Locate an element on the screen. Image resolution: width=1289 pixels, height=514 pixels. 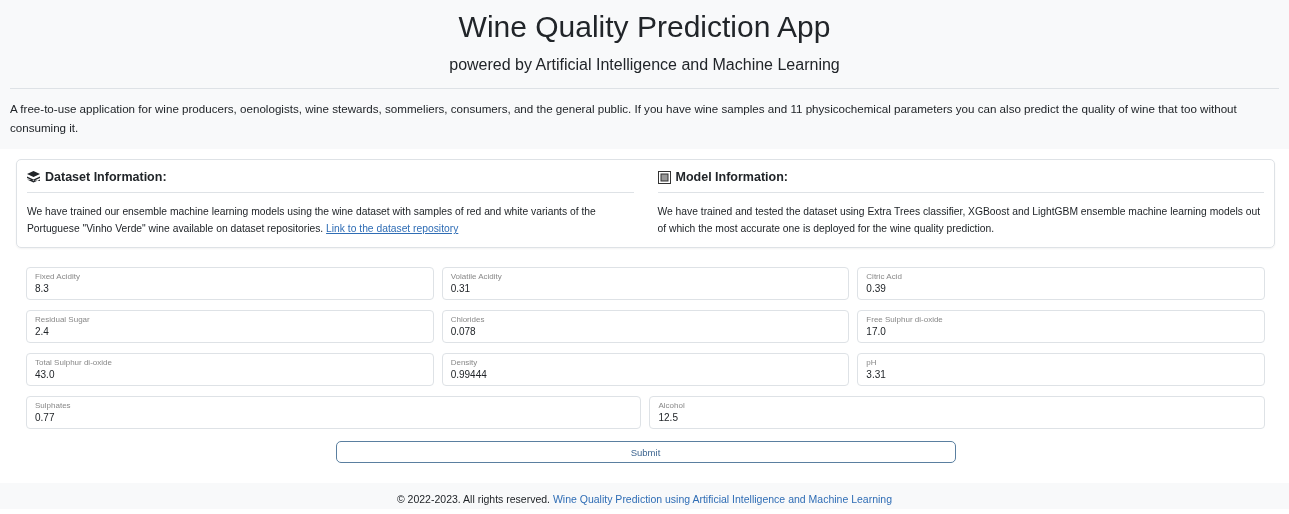
app-subtitle: powered by Artificial Intelligence and Machine Learning is located at coordinates (644, 65).